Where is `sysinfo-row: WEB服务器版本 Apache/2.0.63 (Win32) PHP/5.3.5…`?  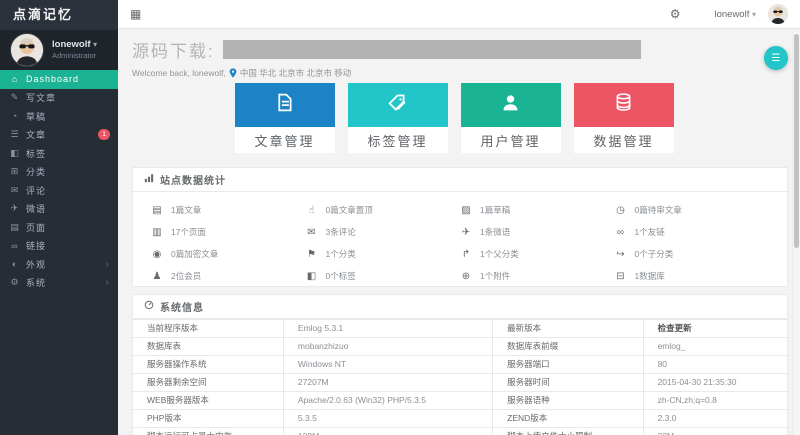
sysinfo-row: WEB服务器版本 Apache/2.0.63 (Win32) PHP/5.3.5… is located at coordinates (460, 400).